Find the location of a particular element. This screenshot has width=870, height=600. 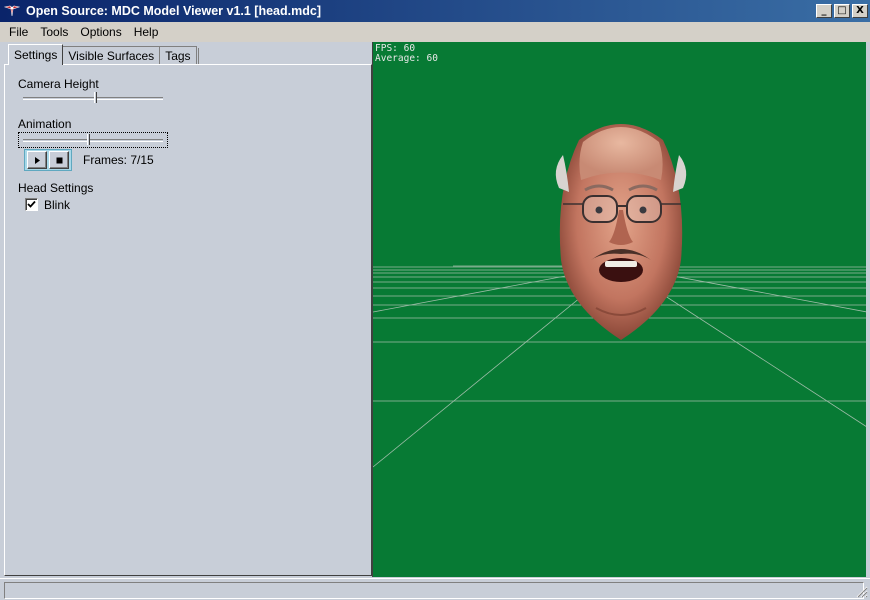

maximize-button: □ is located at coordinates (842, 11).